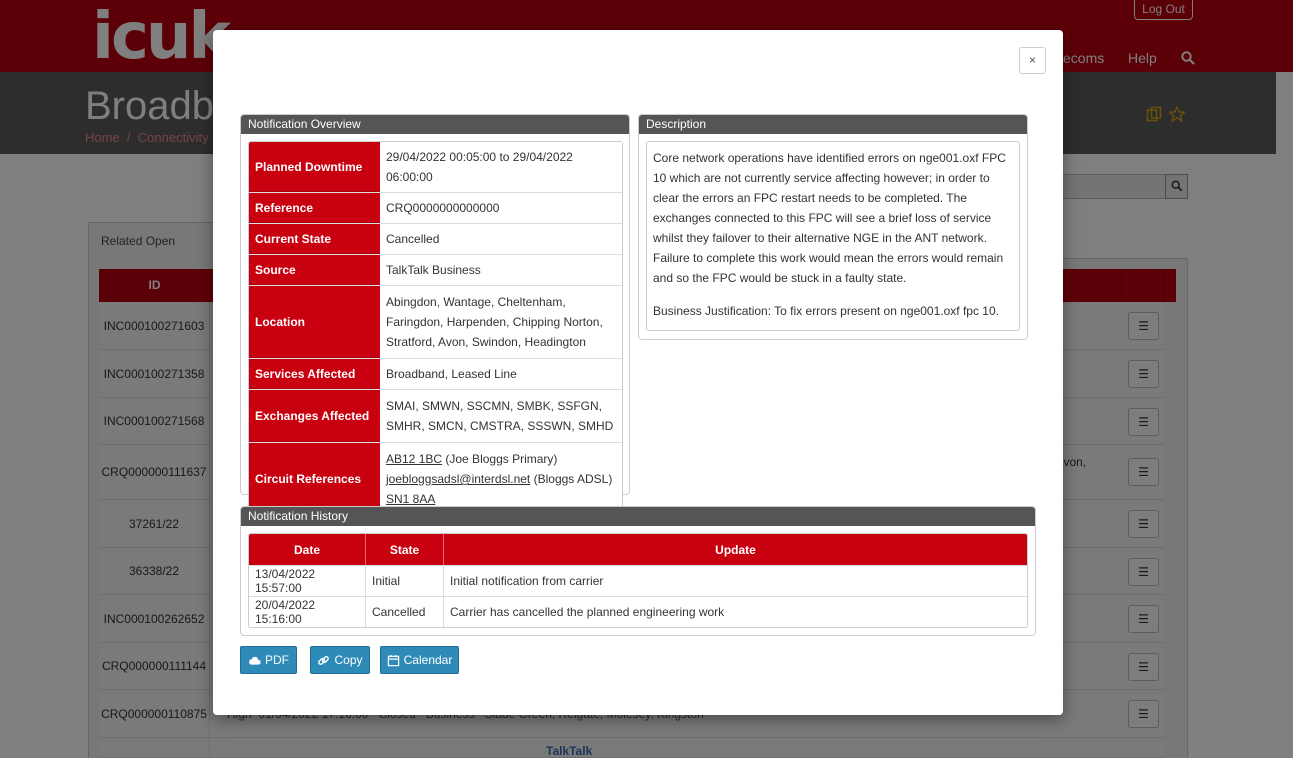 This screenshot has height=758, width=1293. I want to click on link-icon, so click(324, 660).